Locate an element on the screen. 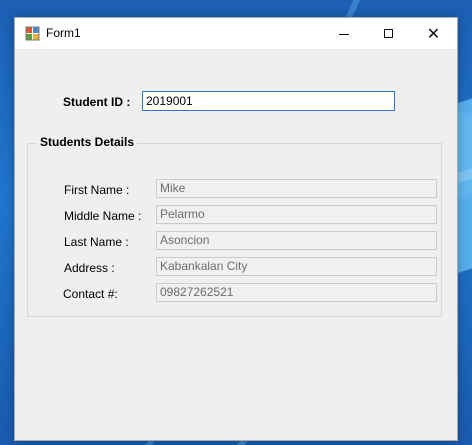 This screenshot has height=445, width=472. last-name-field: Asoncion is located at coordinates (296, 240).